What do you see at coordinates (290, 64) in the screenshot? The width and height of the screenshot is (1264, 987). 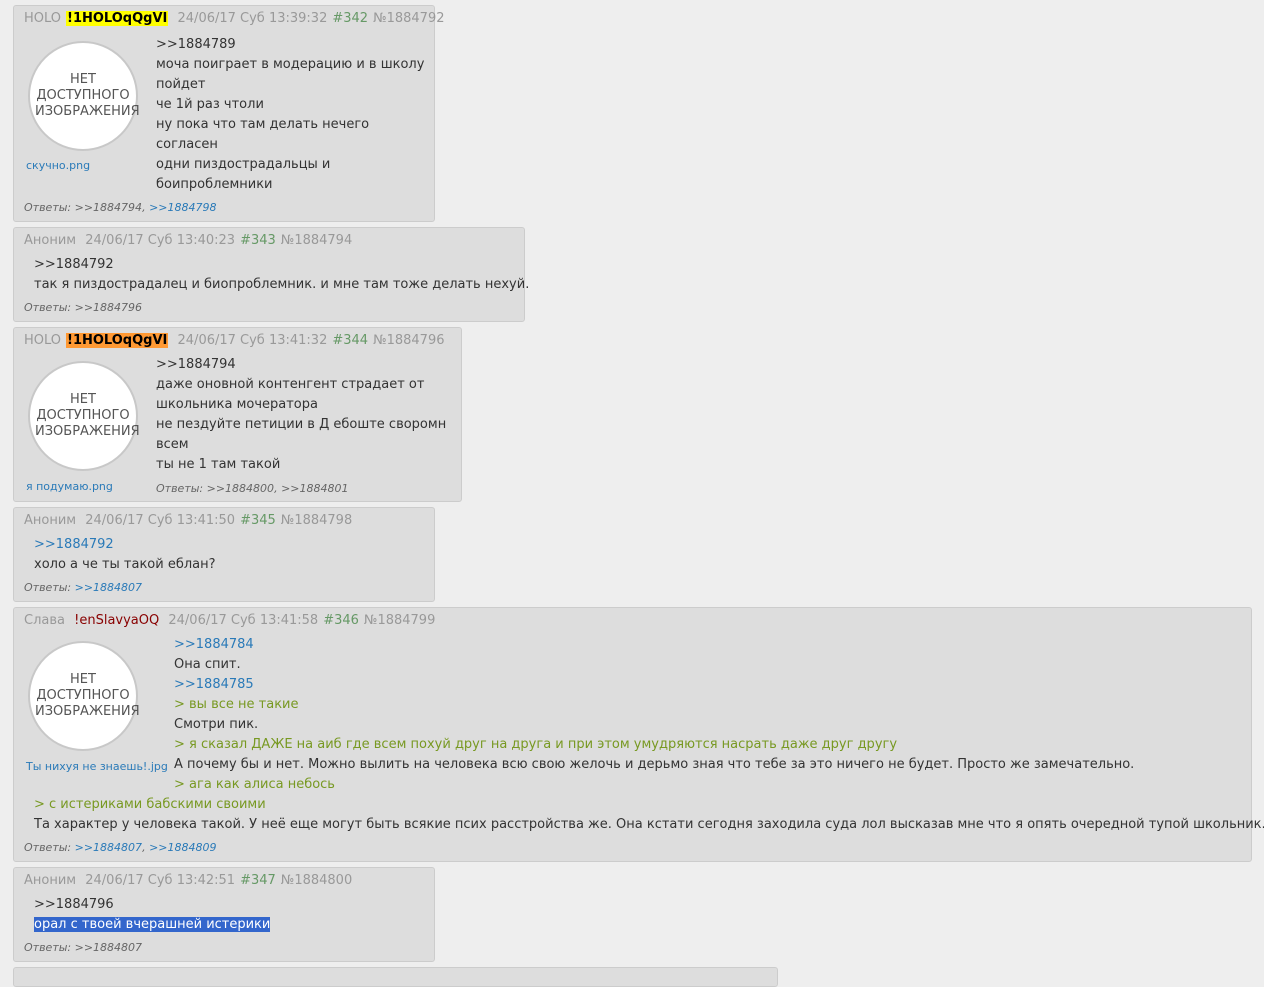 I see `post-text-line: моча поиграет в модерацию и в школу` at bounding box center [290, 64].